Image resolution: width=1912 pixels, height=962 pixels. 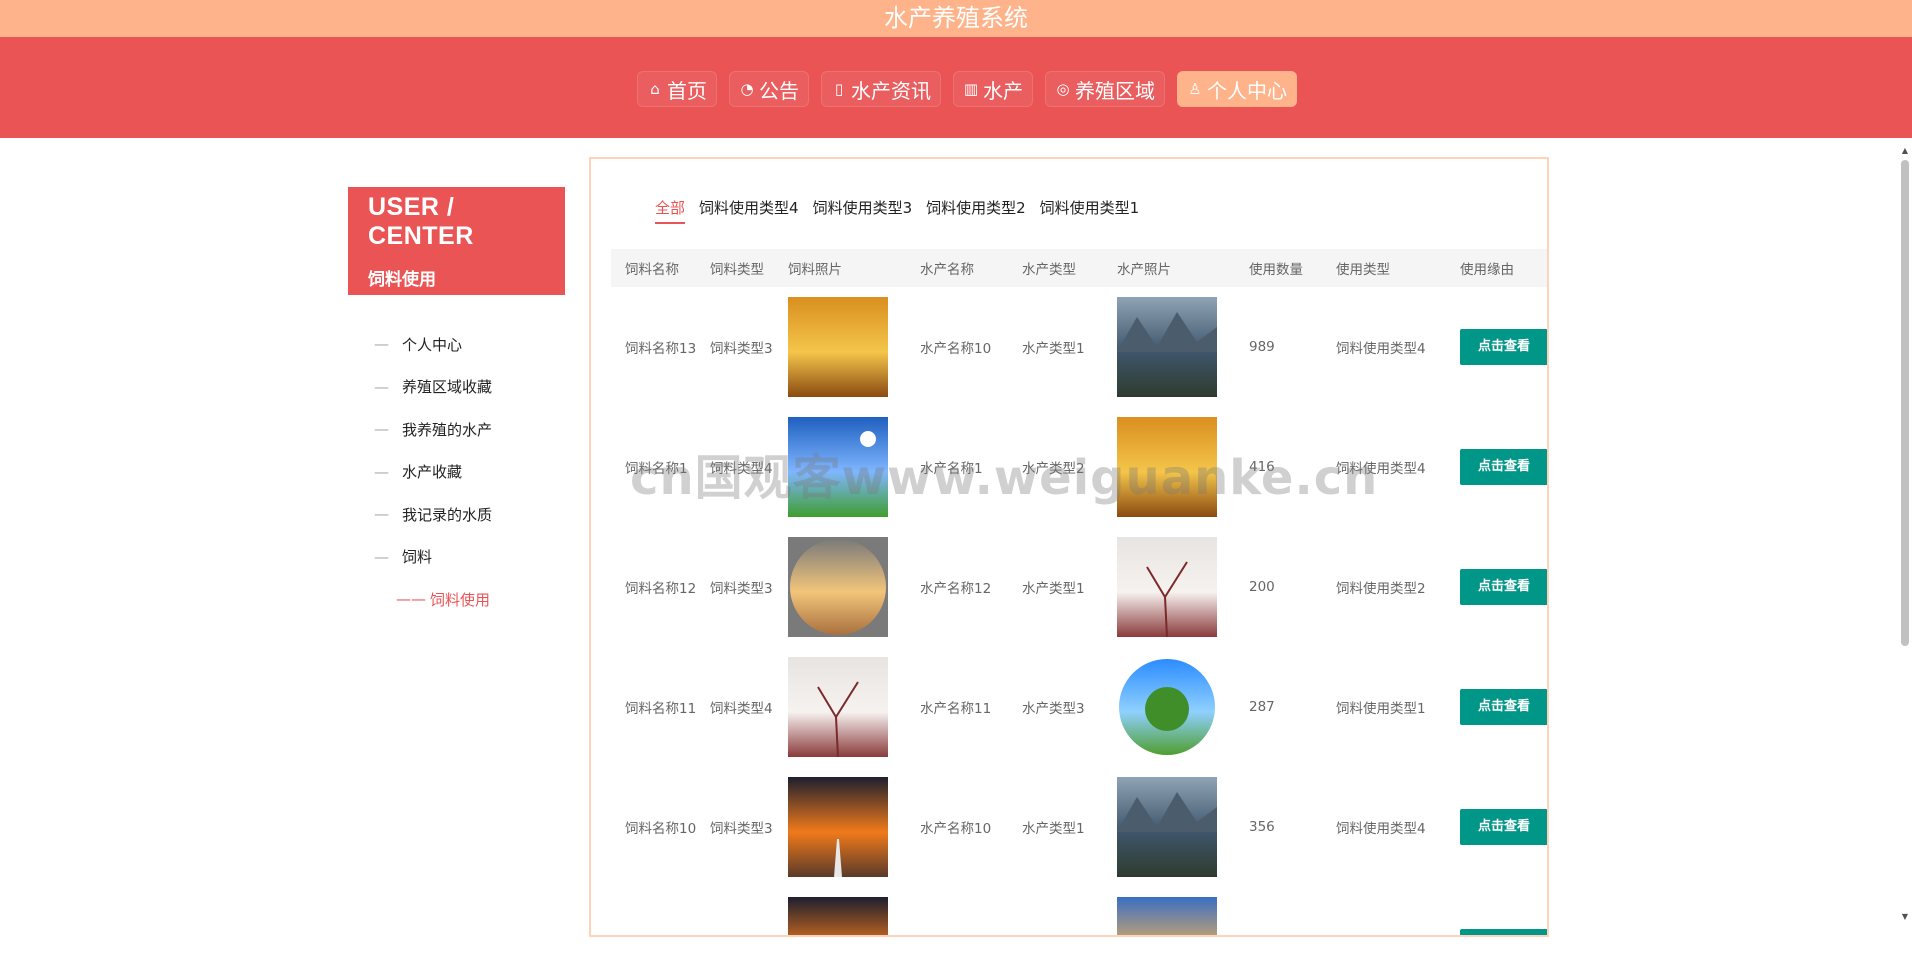 I want to click on sidebar-item-3: — 水产收藏, so click(x=456, y=472).